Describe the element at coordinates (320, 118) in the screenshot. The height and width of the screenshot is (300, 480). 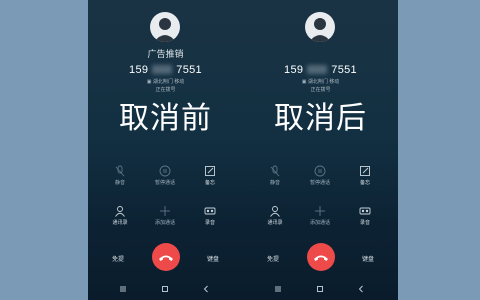
I see `overlay-label: 取消后` at that location.